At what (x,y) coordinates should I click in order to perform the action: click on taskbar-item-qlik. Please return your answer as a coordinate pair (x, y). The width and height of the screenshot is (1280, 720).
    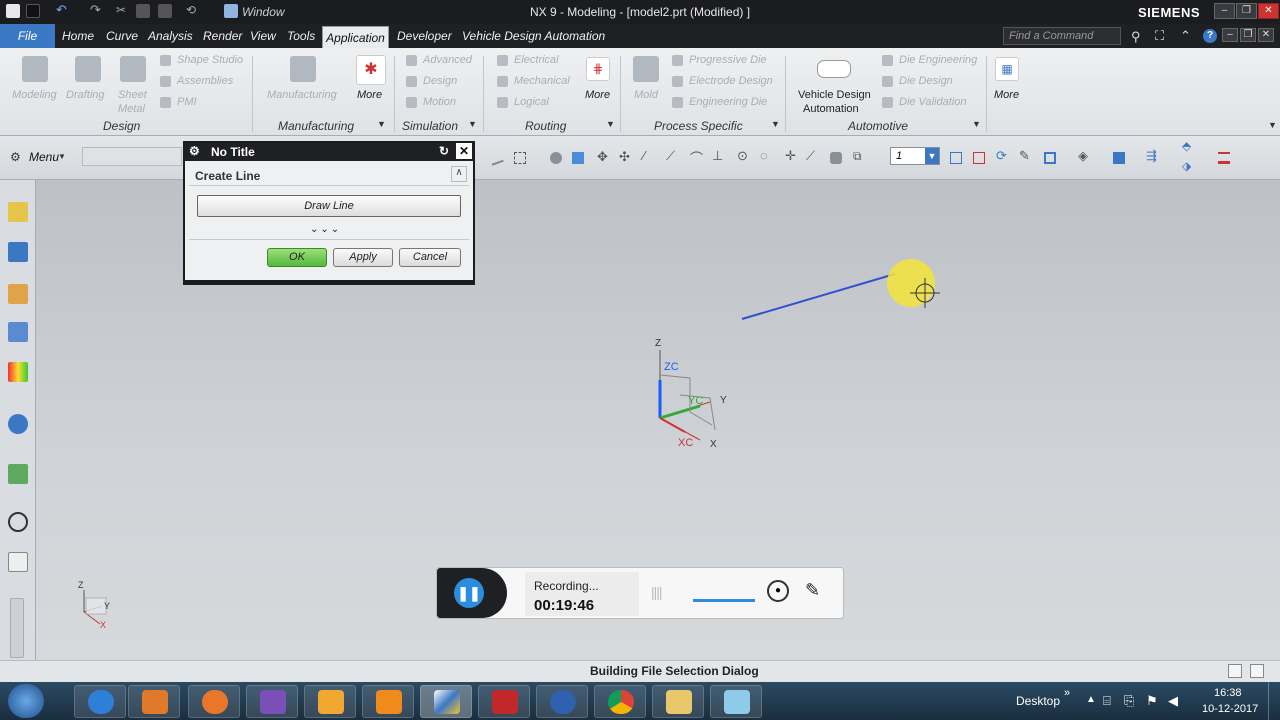
    Looking at the image, I should click on (330, 701).